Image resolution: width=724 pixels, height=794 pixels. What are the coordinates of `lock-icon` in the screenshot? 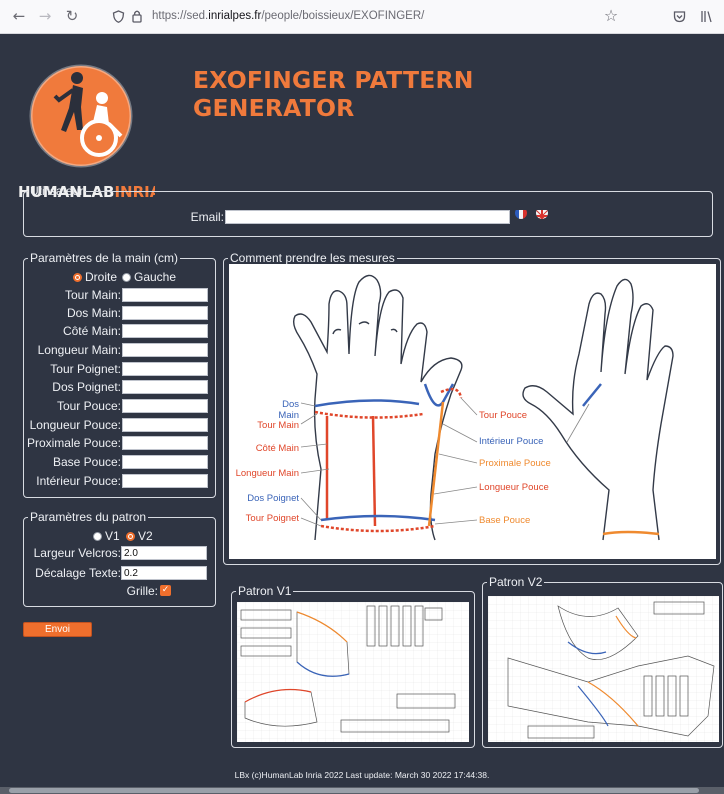 It's located at (137, 16).